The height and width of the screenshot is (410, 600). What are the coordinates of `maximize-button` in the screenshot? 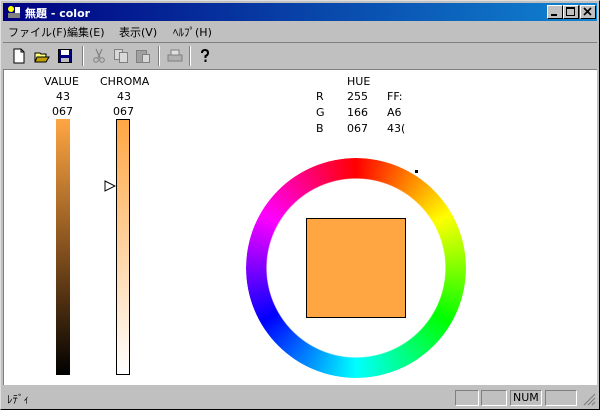 It's located at (571, 12).